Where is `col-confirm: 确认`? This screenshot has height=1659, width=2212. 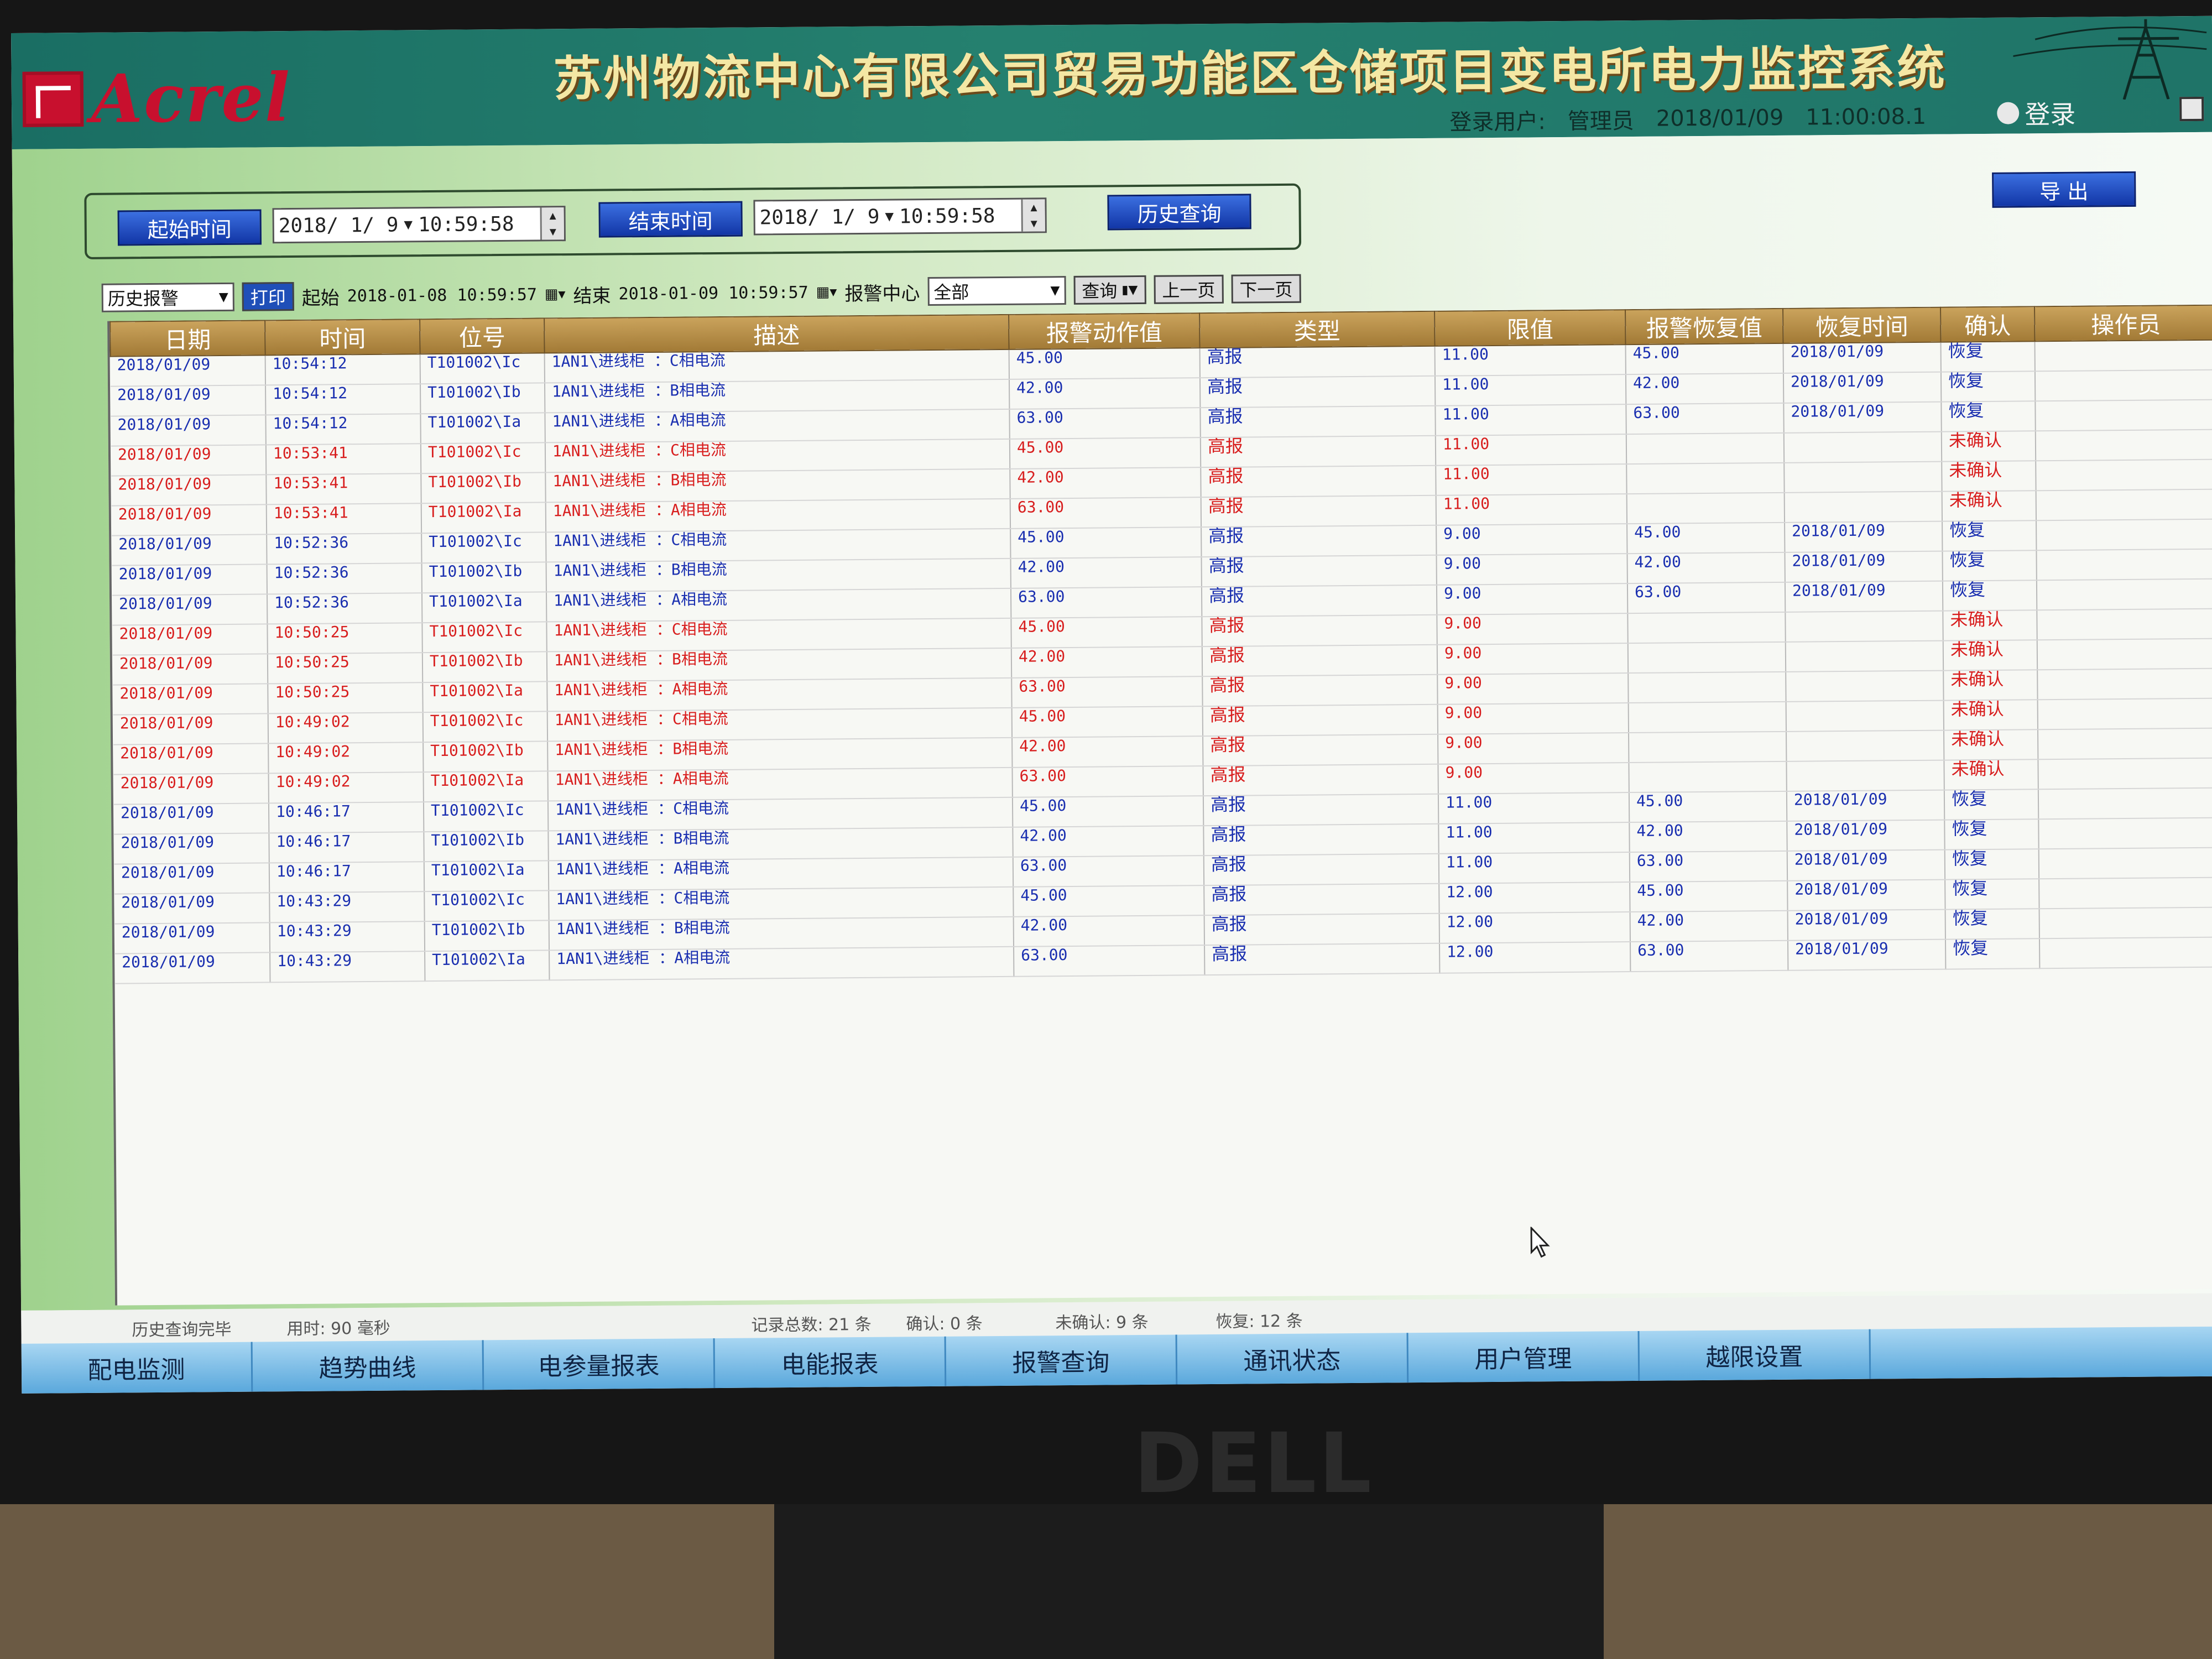
col-confirm: 确认 is located at coordinates (1988, 324).